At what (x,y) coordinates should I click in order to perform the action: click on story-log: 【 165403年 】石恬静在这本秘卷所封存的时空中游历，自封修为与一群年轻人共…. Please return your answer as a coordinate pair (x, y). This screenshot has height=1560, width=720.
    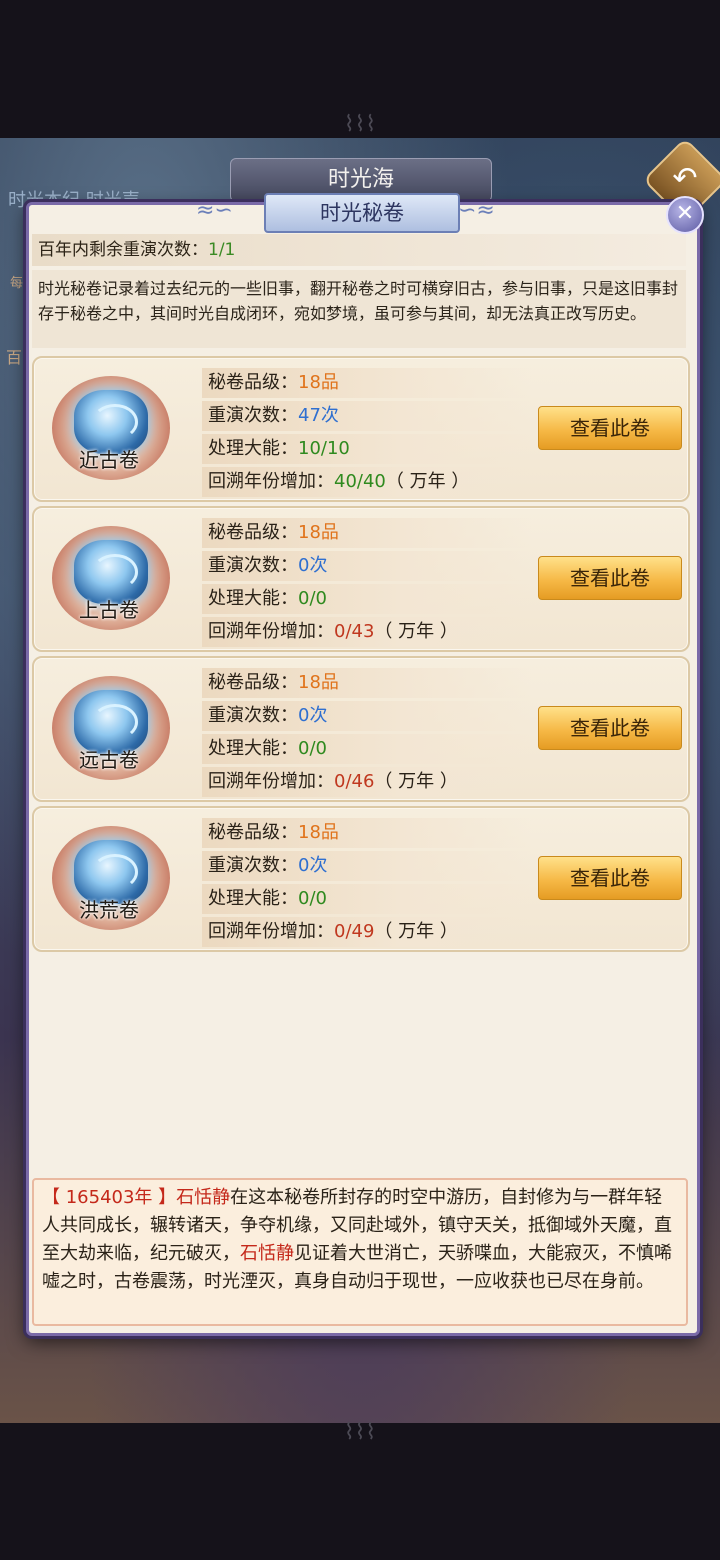
    Looking at the image, I should click on (360, 1252).